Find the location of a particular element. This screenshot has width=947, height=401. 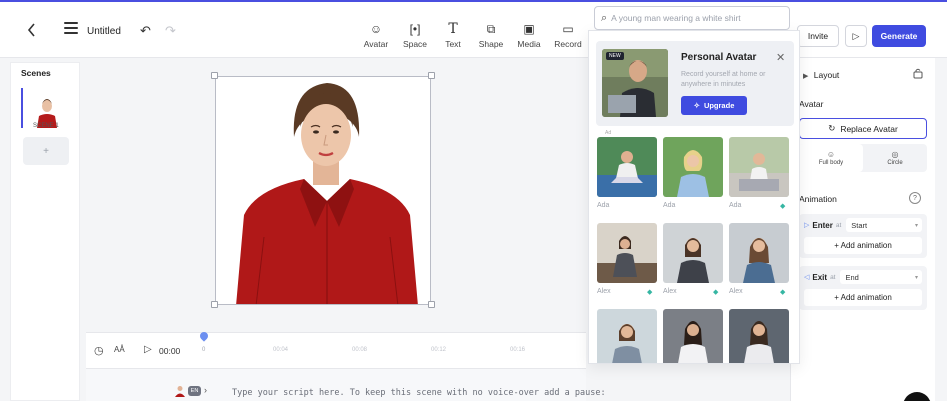

timeline: ◷ AÅ ▷ 00:00 0 00:04 00:08 00:12 00:16 is located at coordinates (336, 349).